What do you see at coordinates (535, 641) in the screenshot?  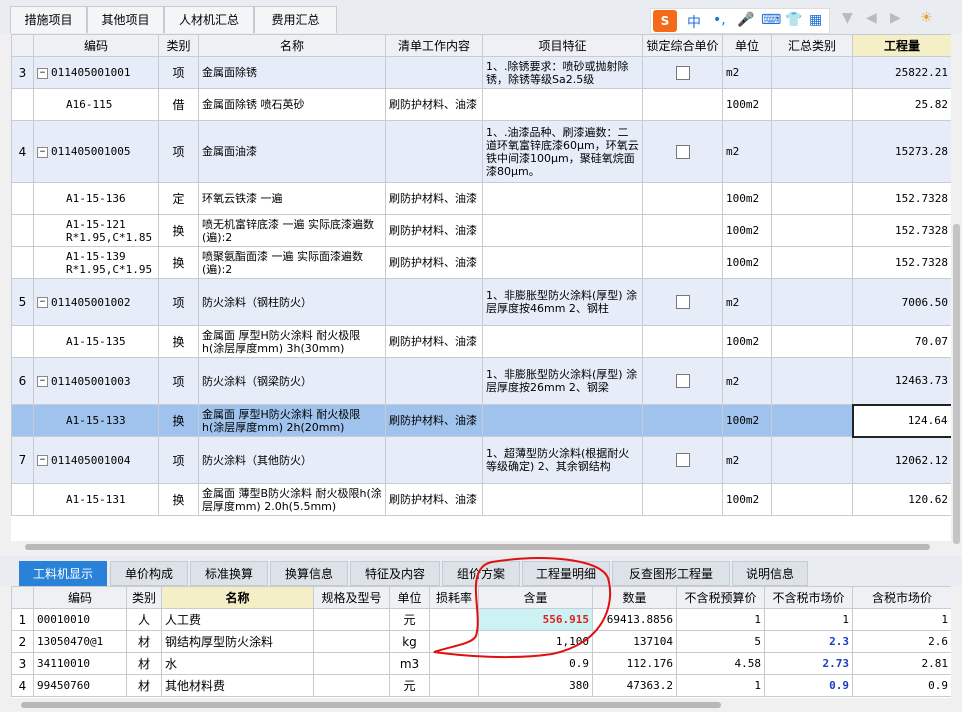 I see `content-cell: 1,100` at bounding box center [535, 641].